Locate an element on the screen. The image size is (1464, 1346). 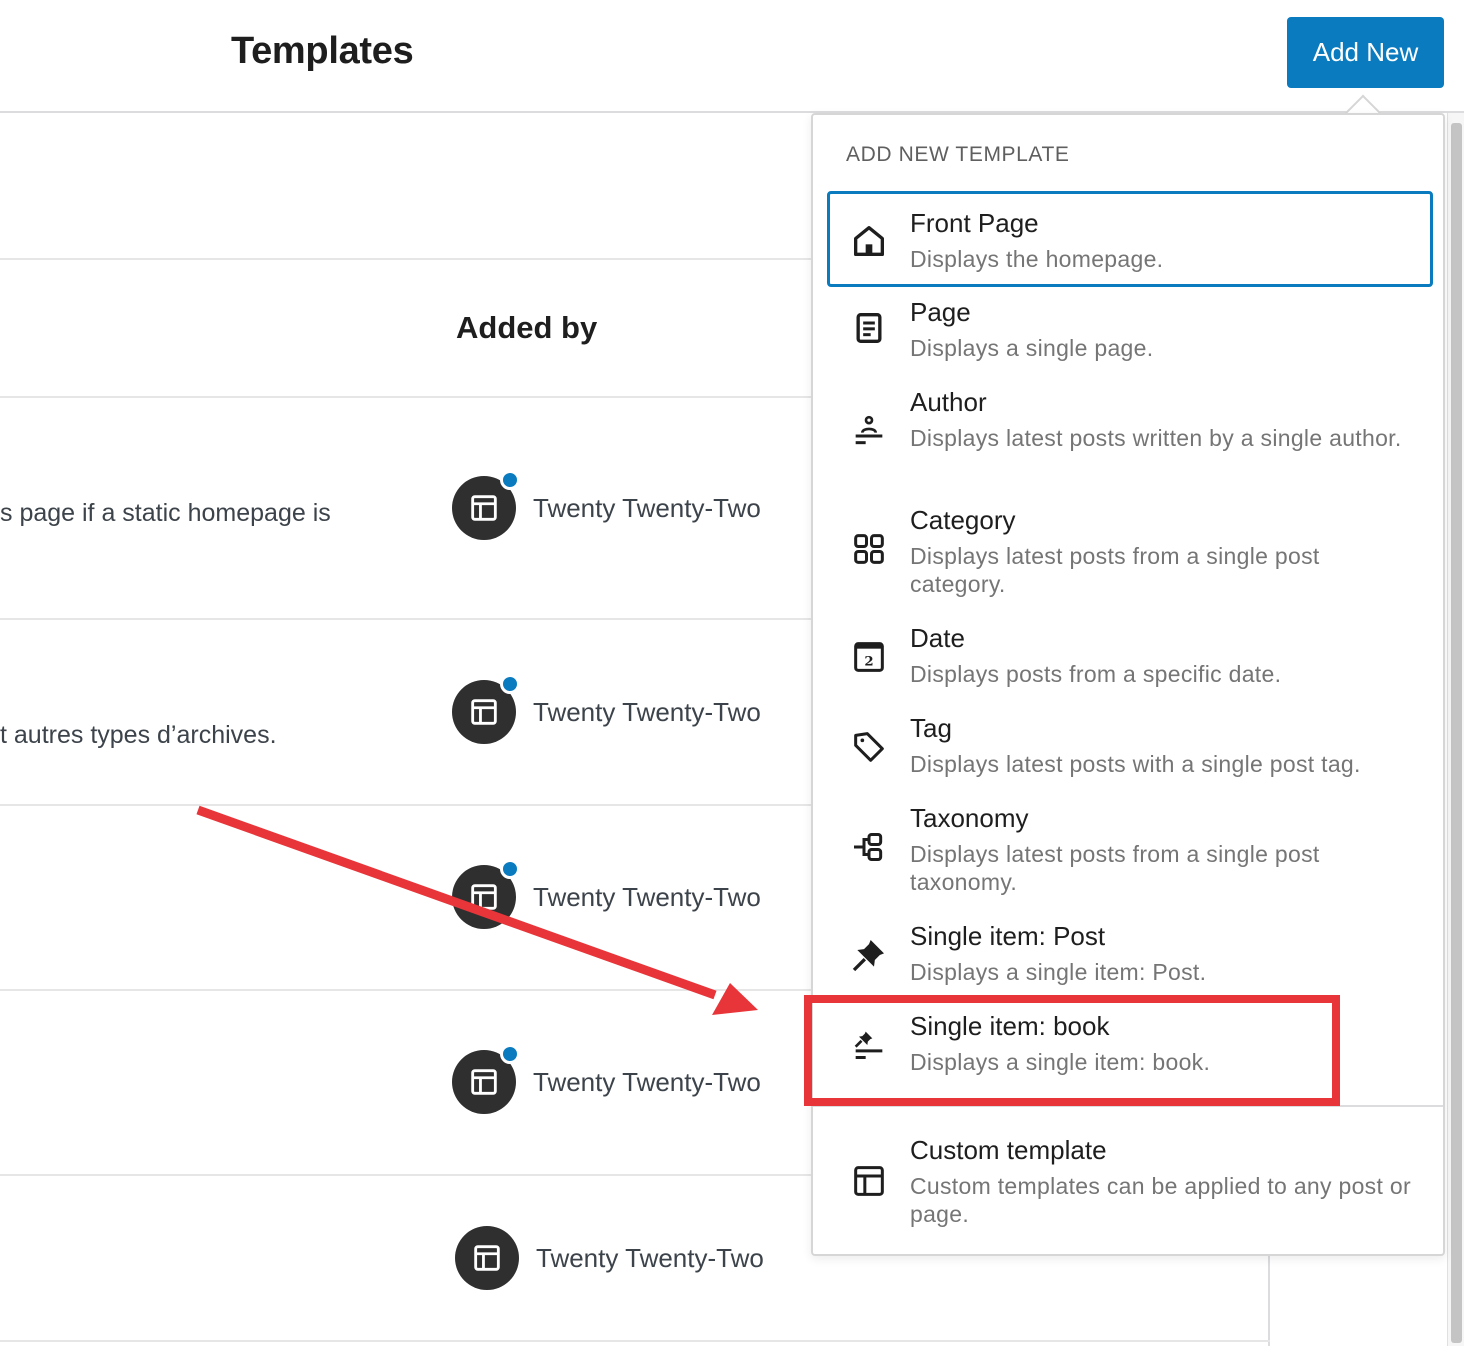
menu-item-label: Category is located at coordinates (963, 520).